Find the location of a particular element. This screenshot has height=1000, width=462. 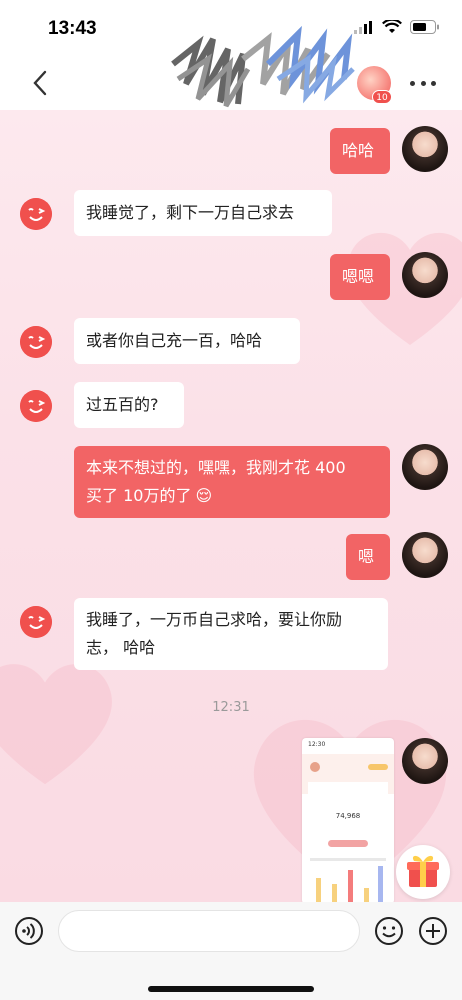

thumb-line is located at coordinates (348, 859).